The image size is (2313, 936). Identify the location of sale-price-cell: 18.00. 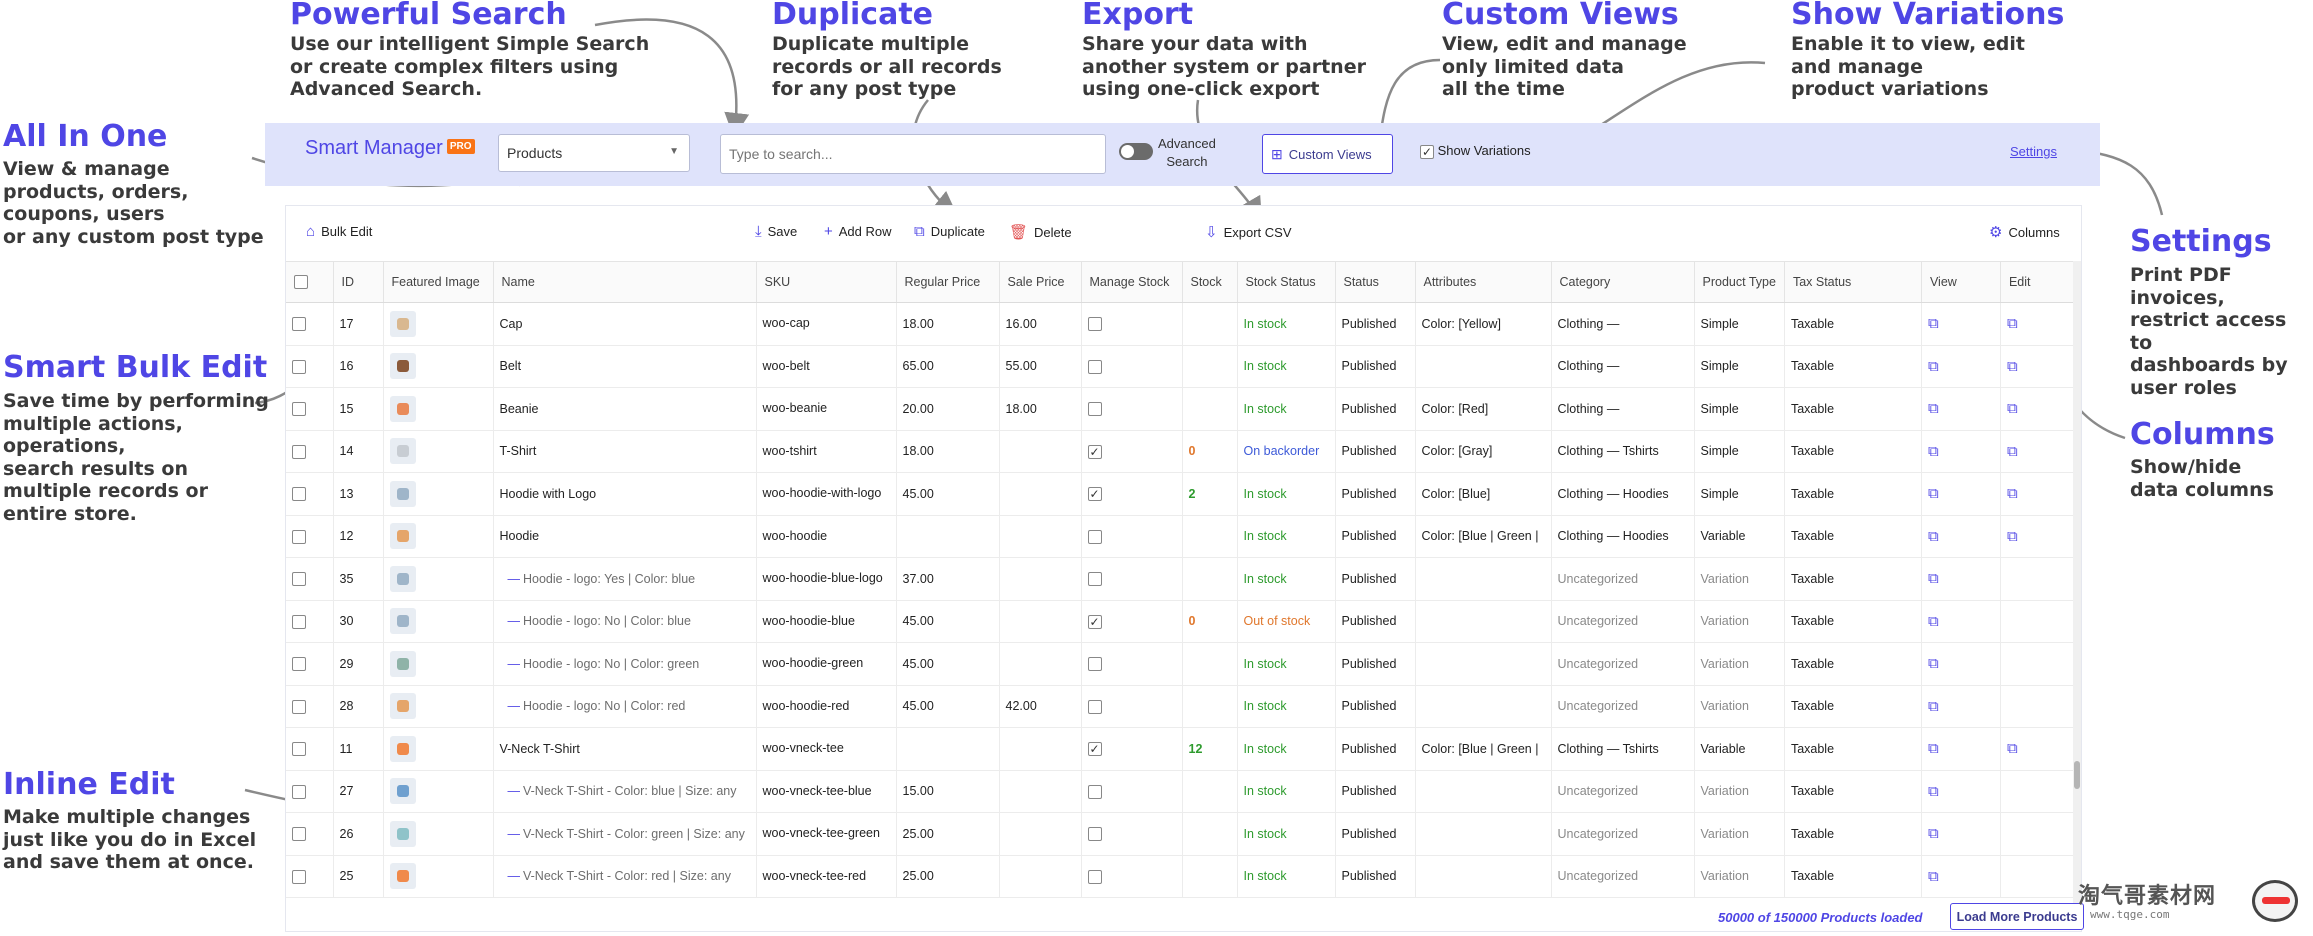
(1040, 409).